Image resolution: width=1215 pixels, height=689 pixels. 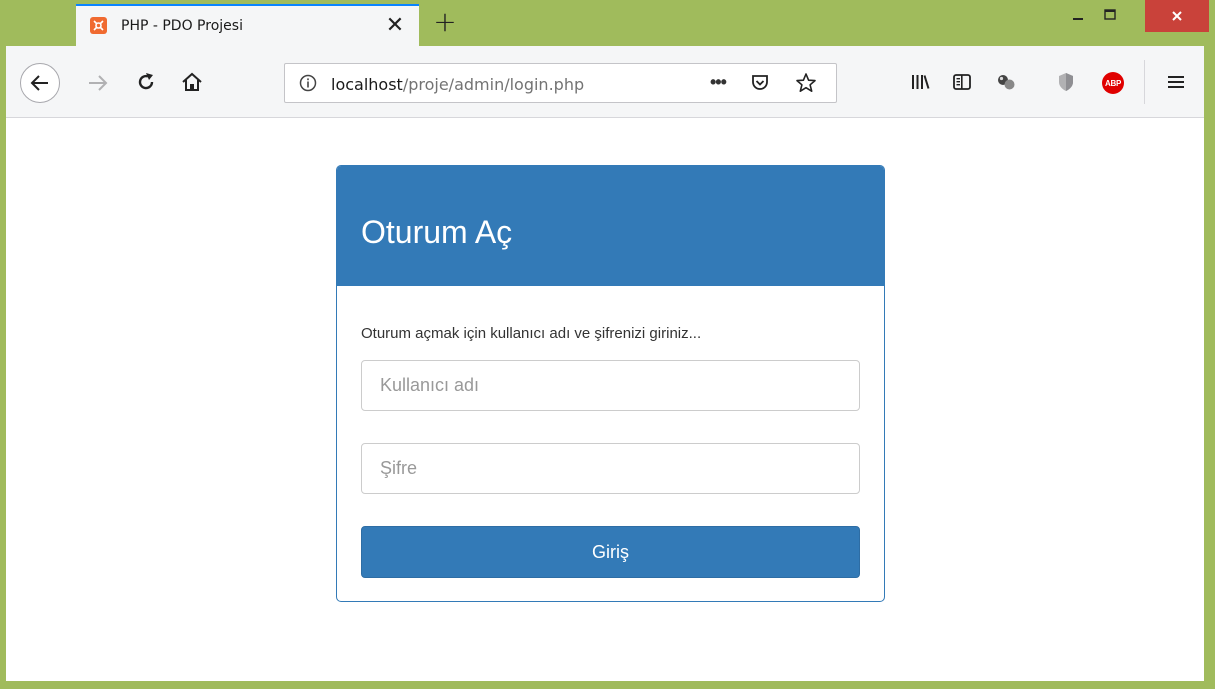 I want to click on forward-button, so click(x=98, y=83).